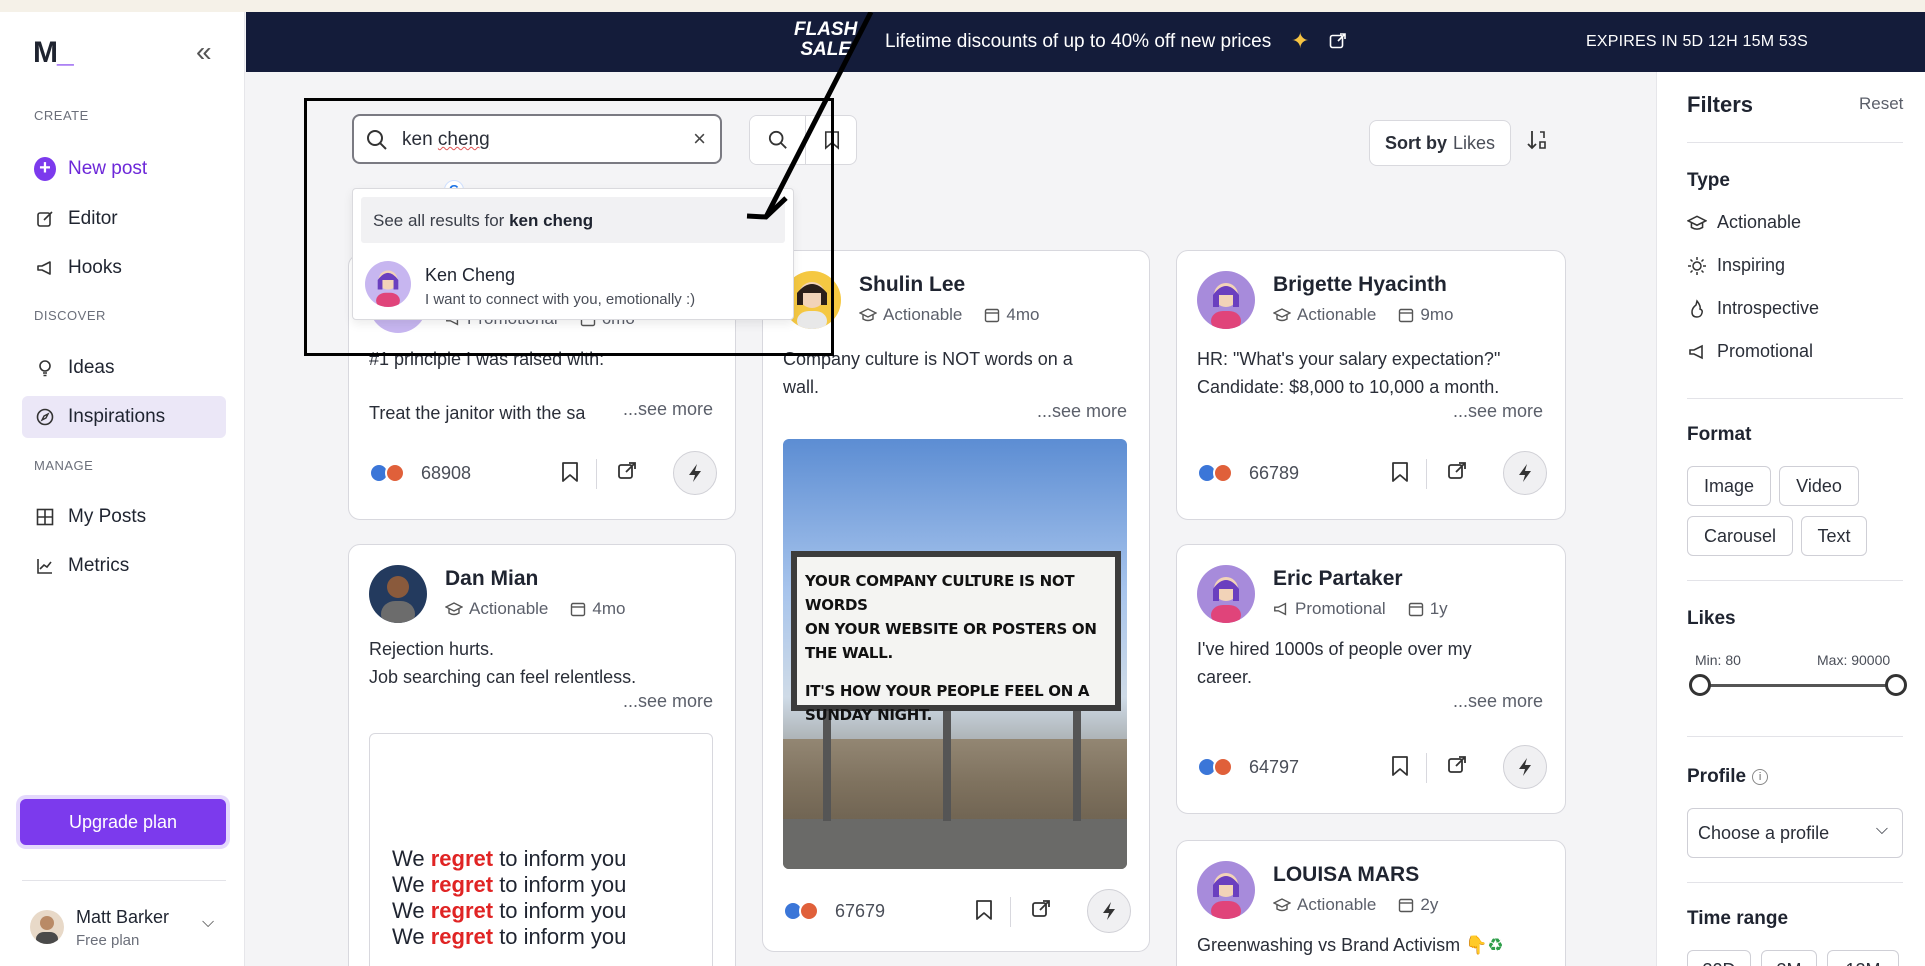  I want to click on reactions-icon, so click(1215, 767).